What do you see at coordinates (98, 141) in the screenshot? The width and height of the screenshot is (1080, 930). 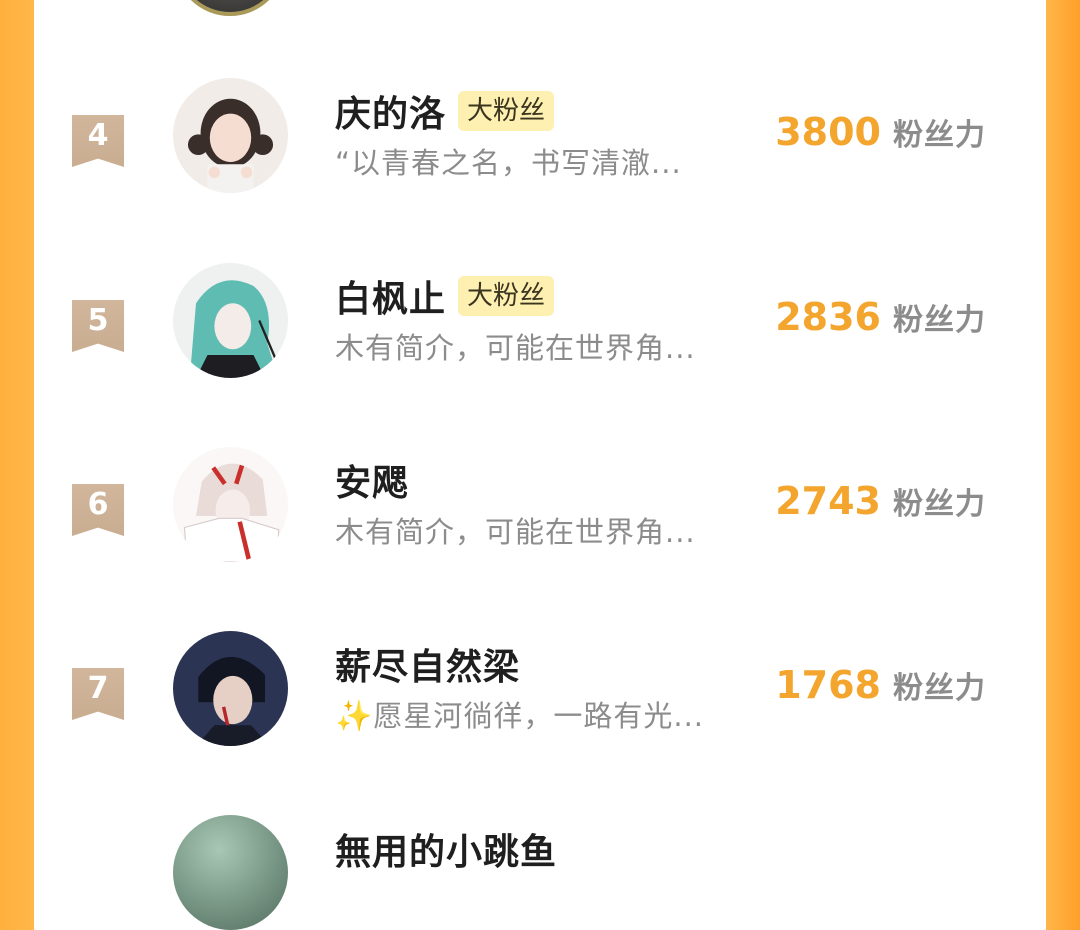 I see `rank-badge: 4` at bounding box center [98, 141].